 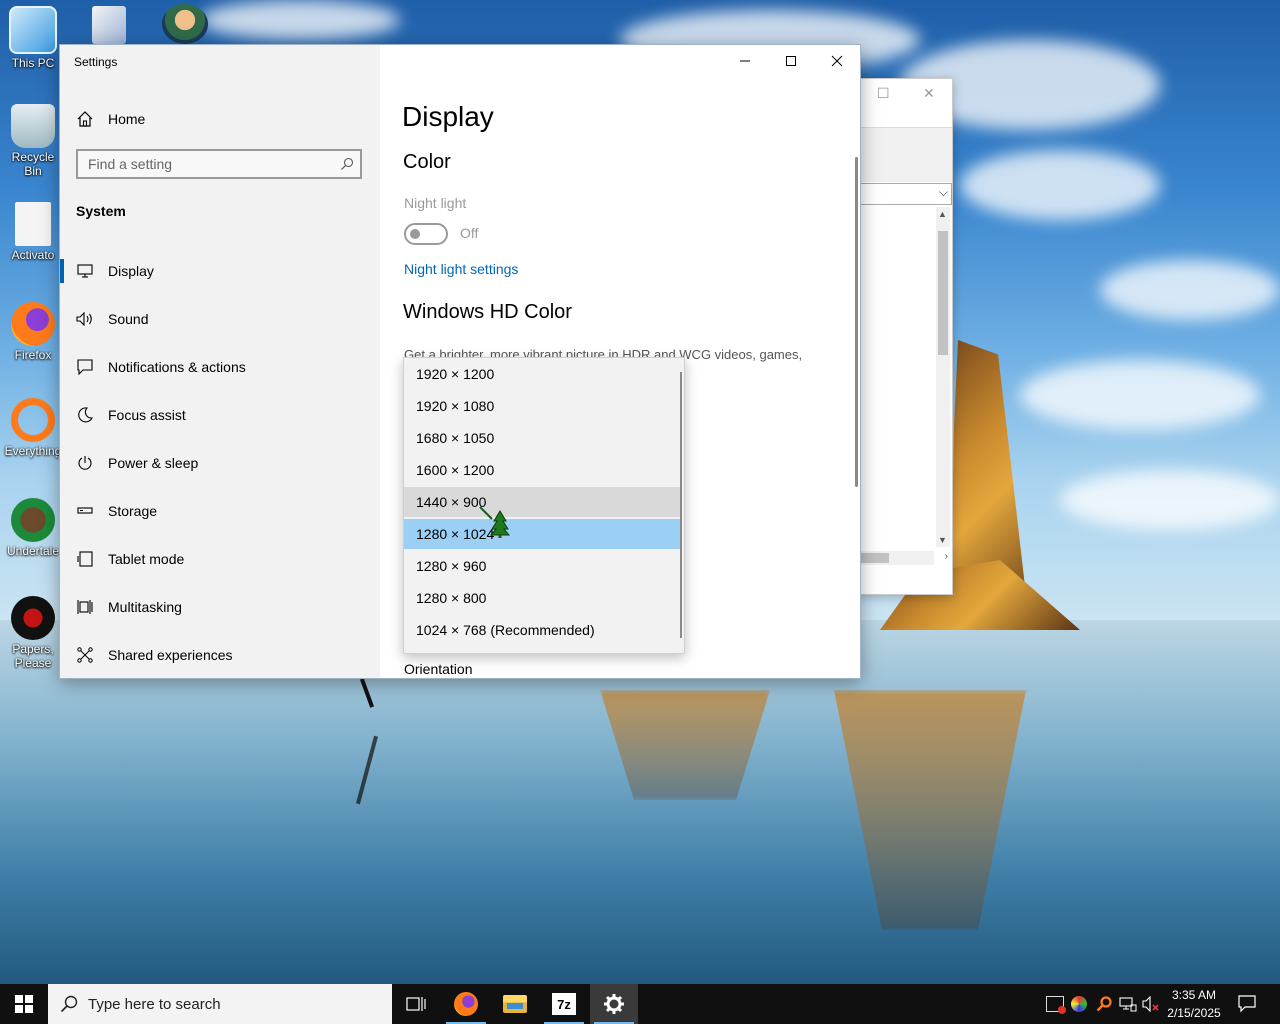 I want to click on sidebar-item-storage: Storage, so click(x=220, y=511).